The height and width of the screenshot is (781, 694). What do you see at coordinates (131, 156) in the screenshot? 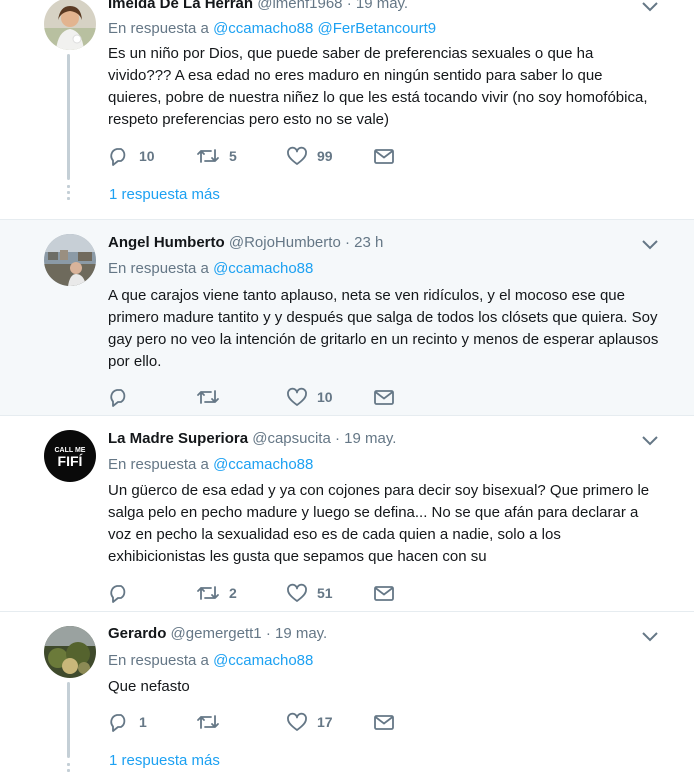
I see `reply-button: 10` at bounding box center [131, 156].